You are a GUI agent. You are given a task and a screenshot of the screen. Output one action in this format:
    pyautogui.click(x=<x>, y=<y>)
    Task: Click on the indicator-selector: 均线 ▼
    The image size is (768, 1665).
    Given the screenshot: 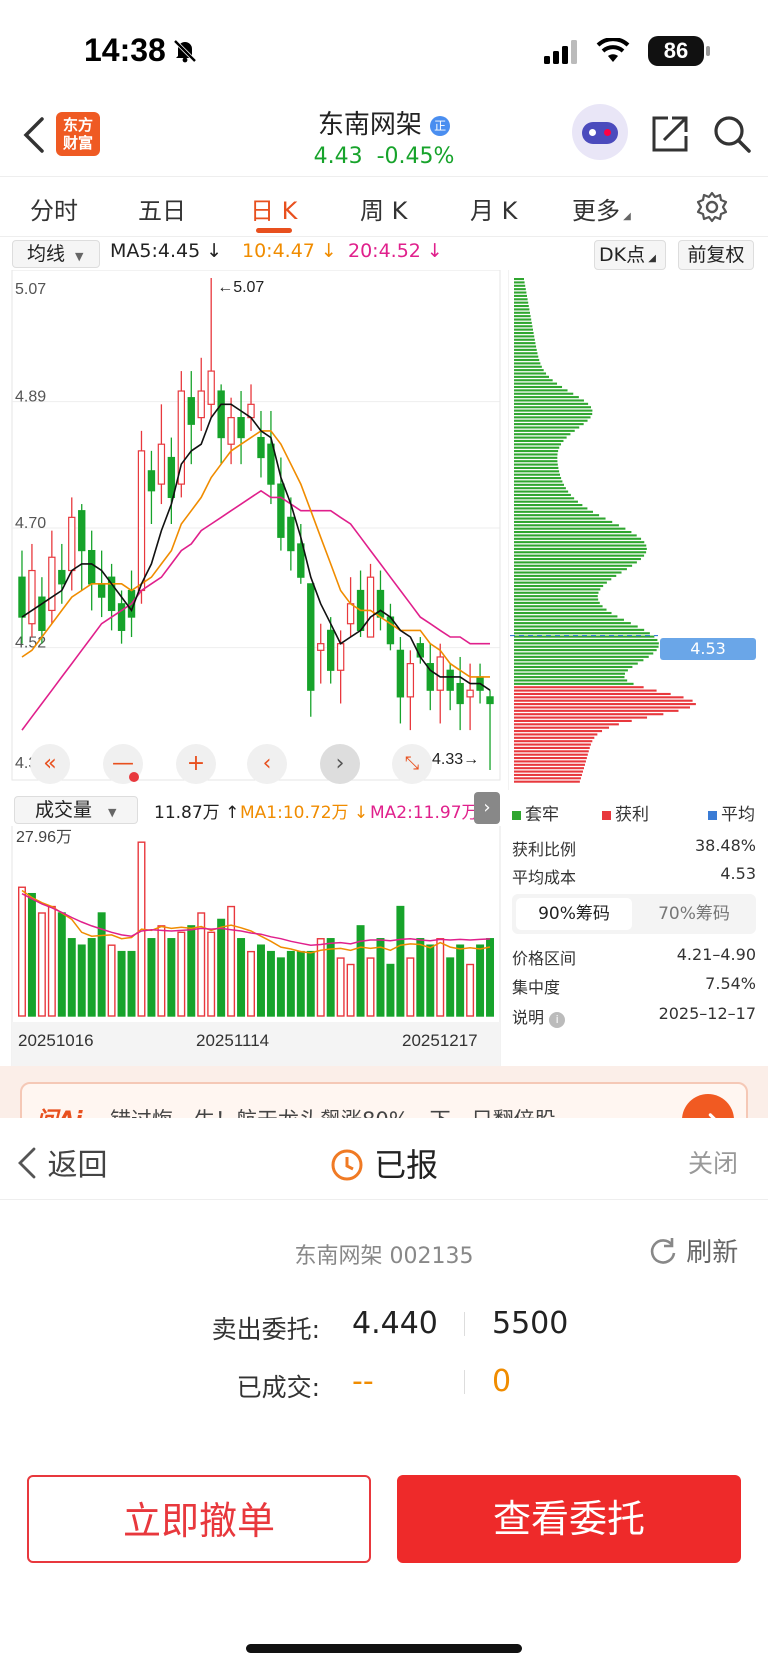 What is the action you would take?
    pyautogui.click(x=56, y=254)
    